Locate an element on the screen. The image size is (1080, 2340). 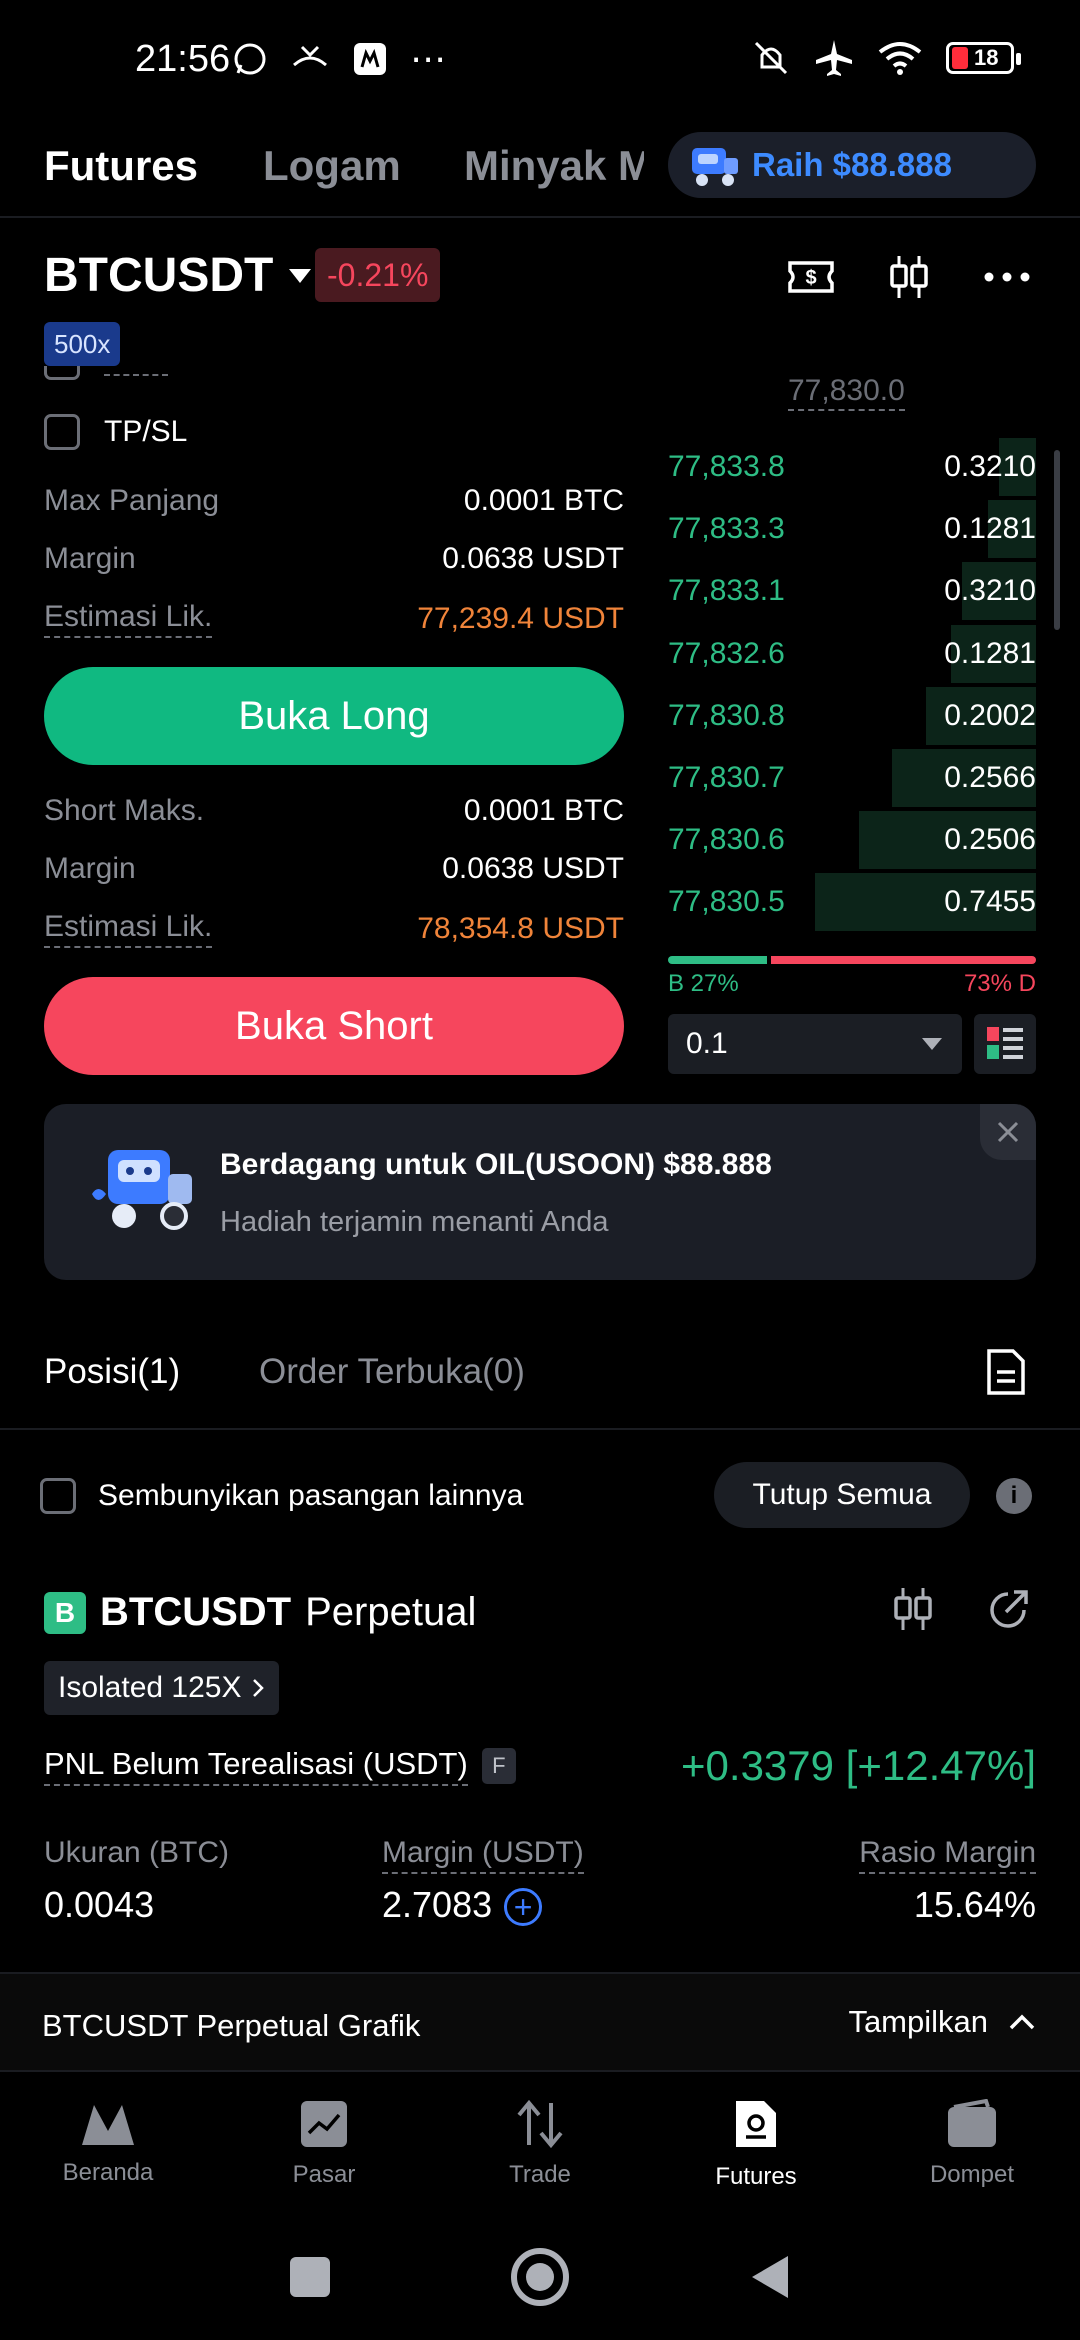
more-options-icon is located at coordinates (1007, 277).